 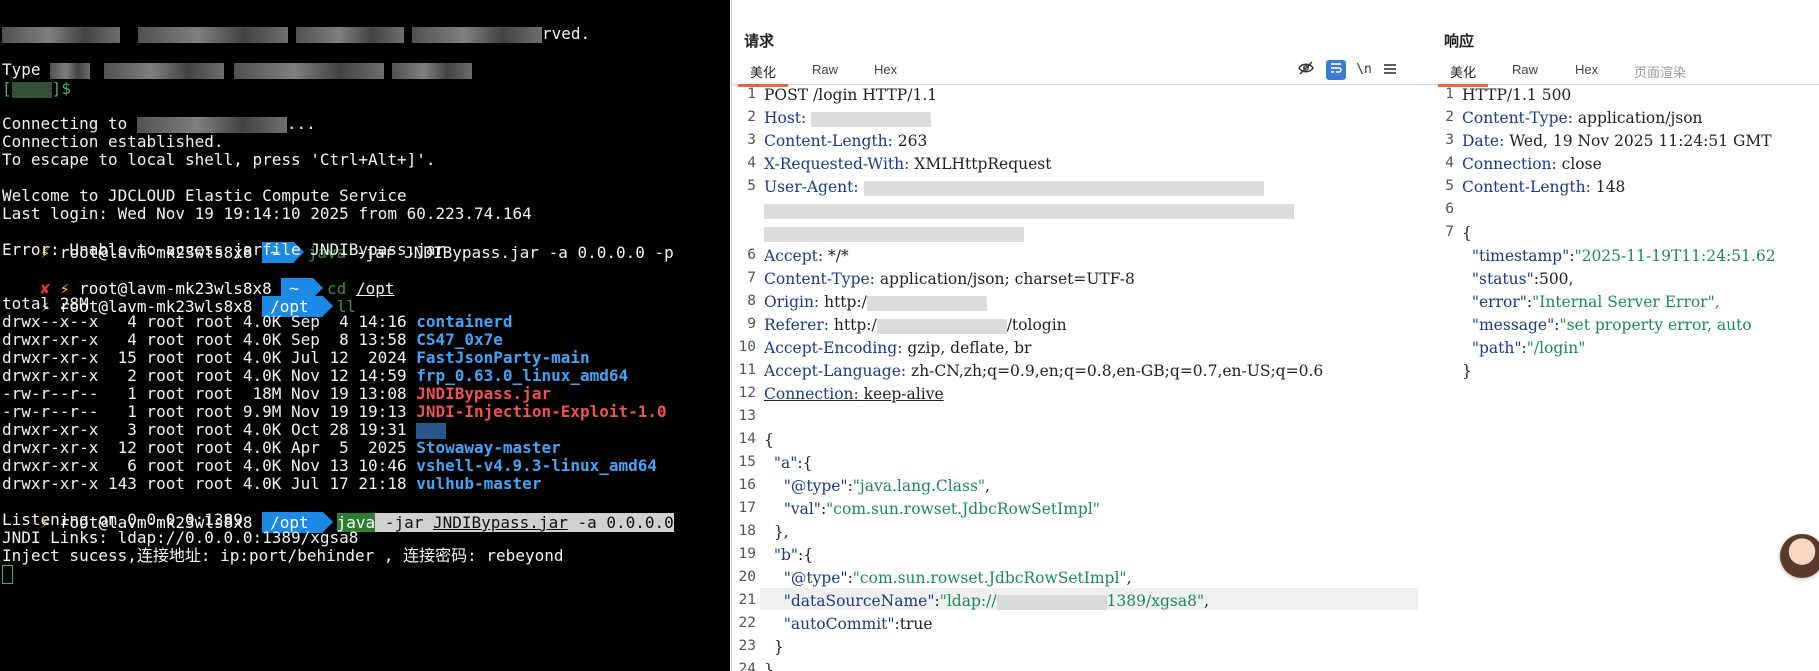 I want to click on response-title: 响应, so click(x=1459, y=41).